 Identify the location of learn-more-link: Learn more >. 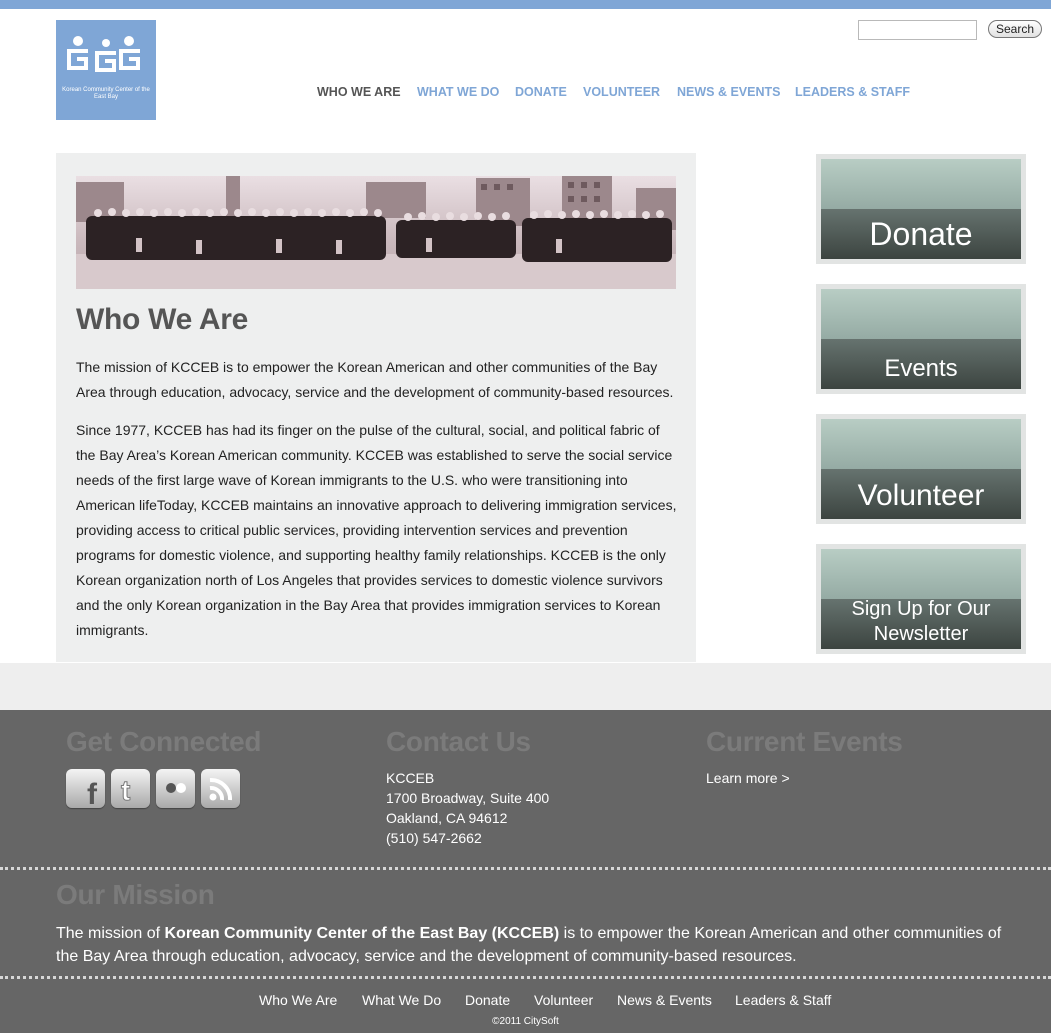
(748, 778).